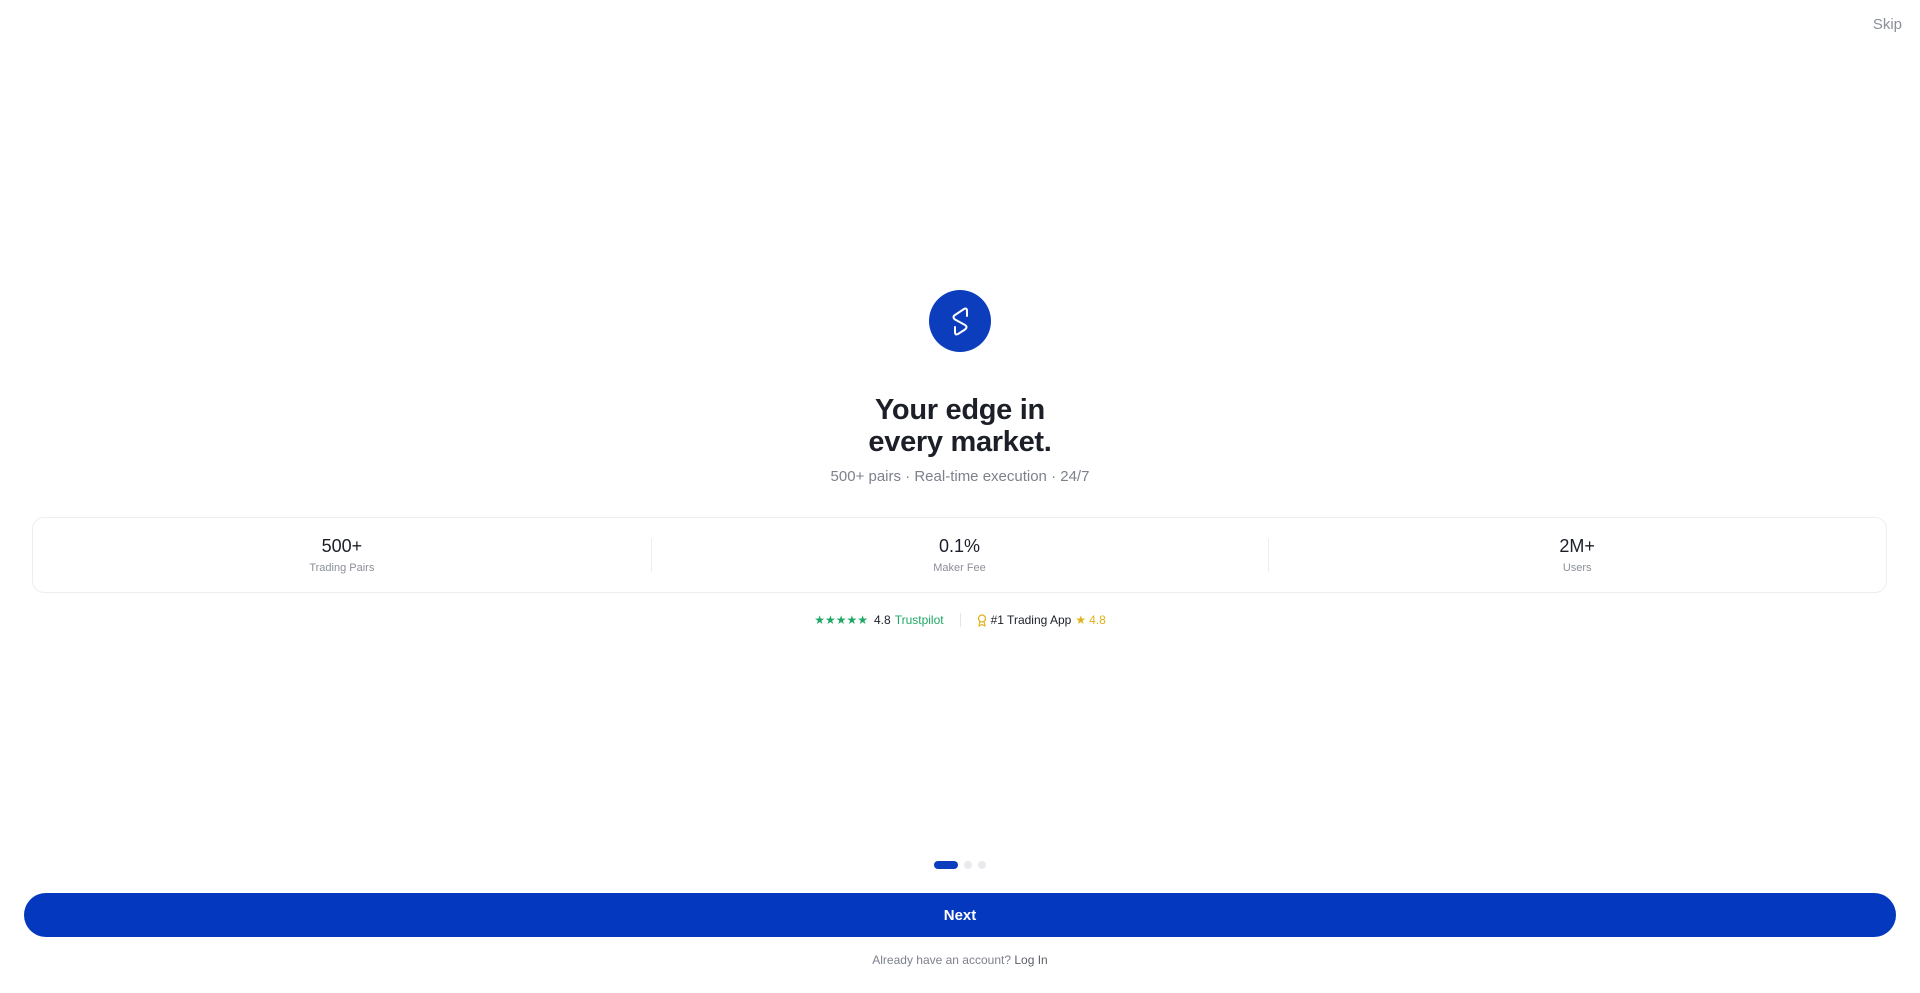 This screenshot has width=1920, height=993. Describe the element at coordinates (1081, 620) in the screenshot. I see `star-icon: ★` at that location.